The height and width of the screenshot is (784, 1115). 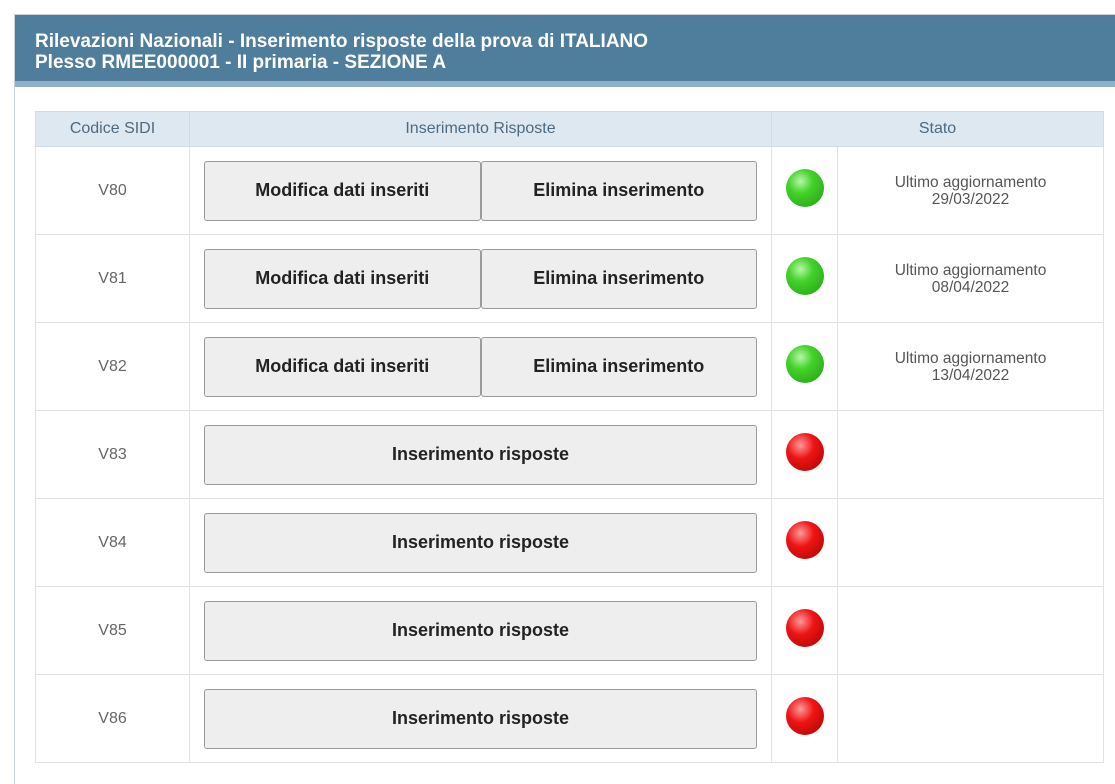 What do you see at coordinates (112, 366) in the screenshot?
I see `student-code: V82` at bounding box center [112, 366].